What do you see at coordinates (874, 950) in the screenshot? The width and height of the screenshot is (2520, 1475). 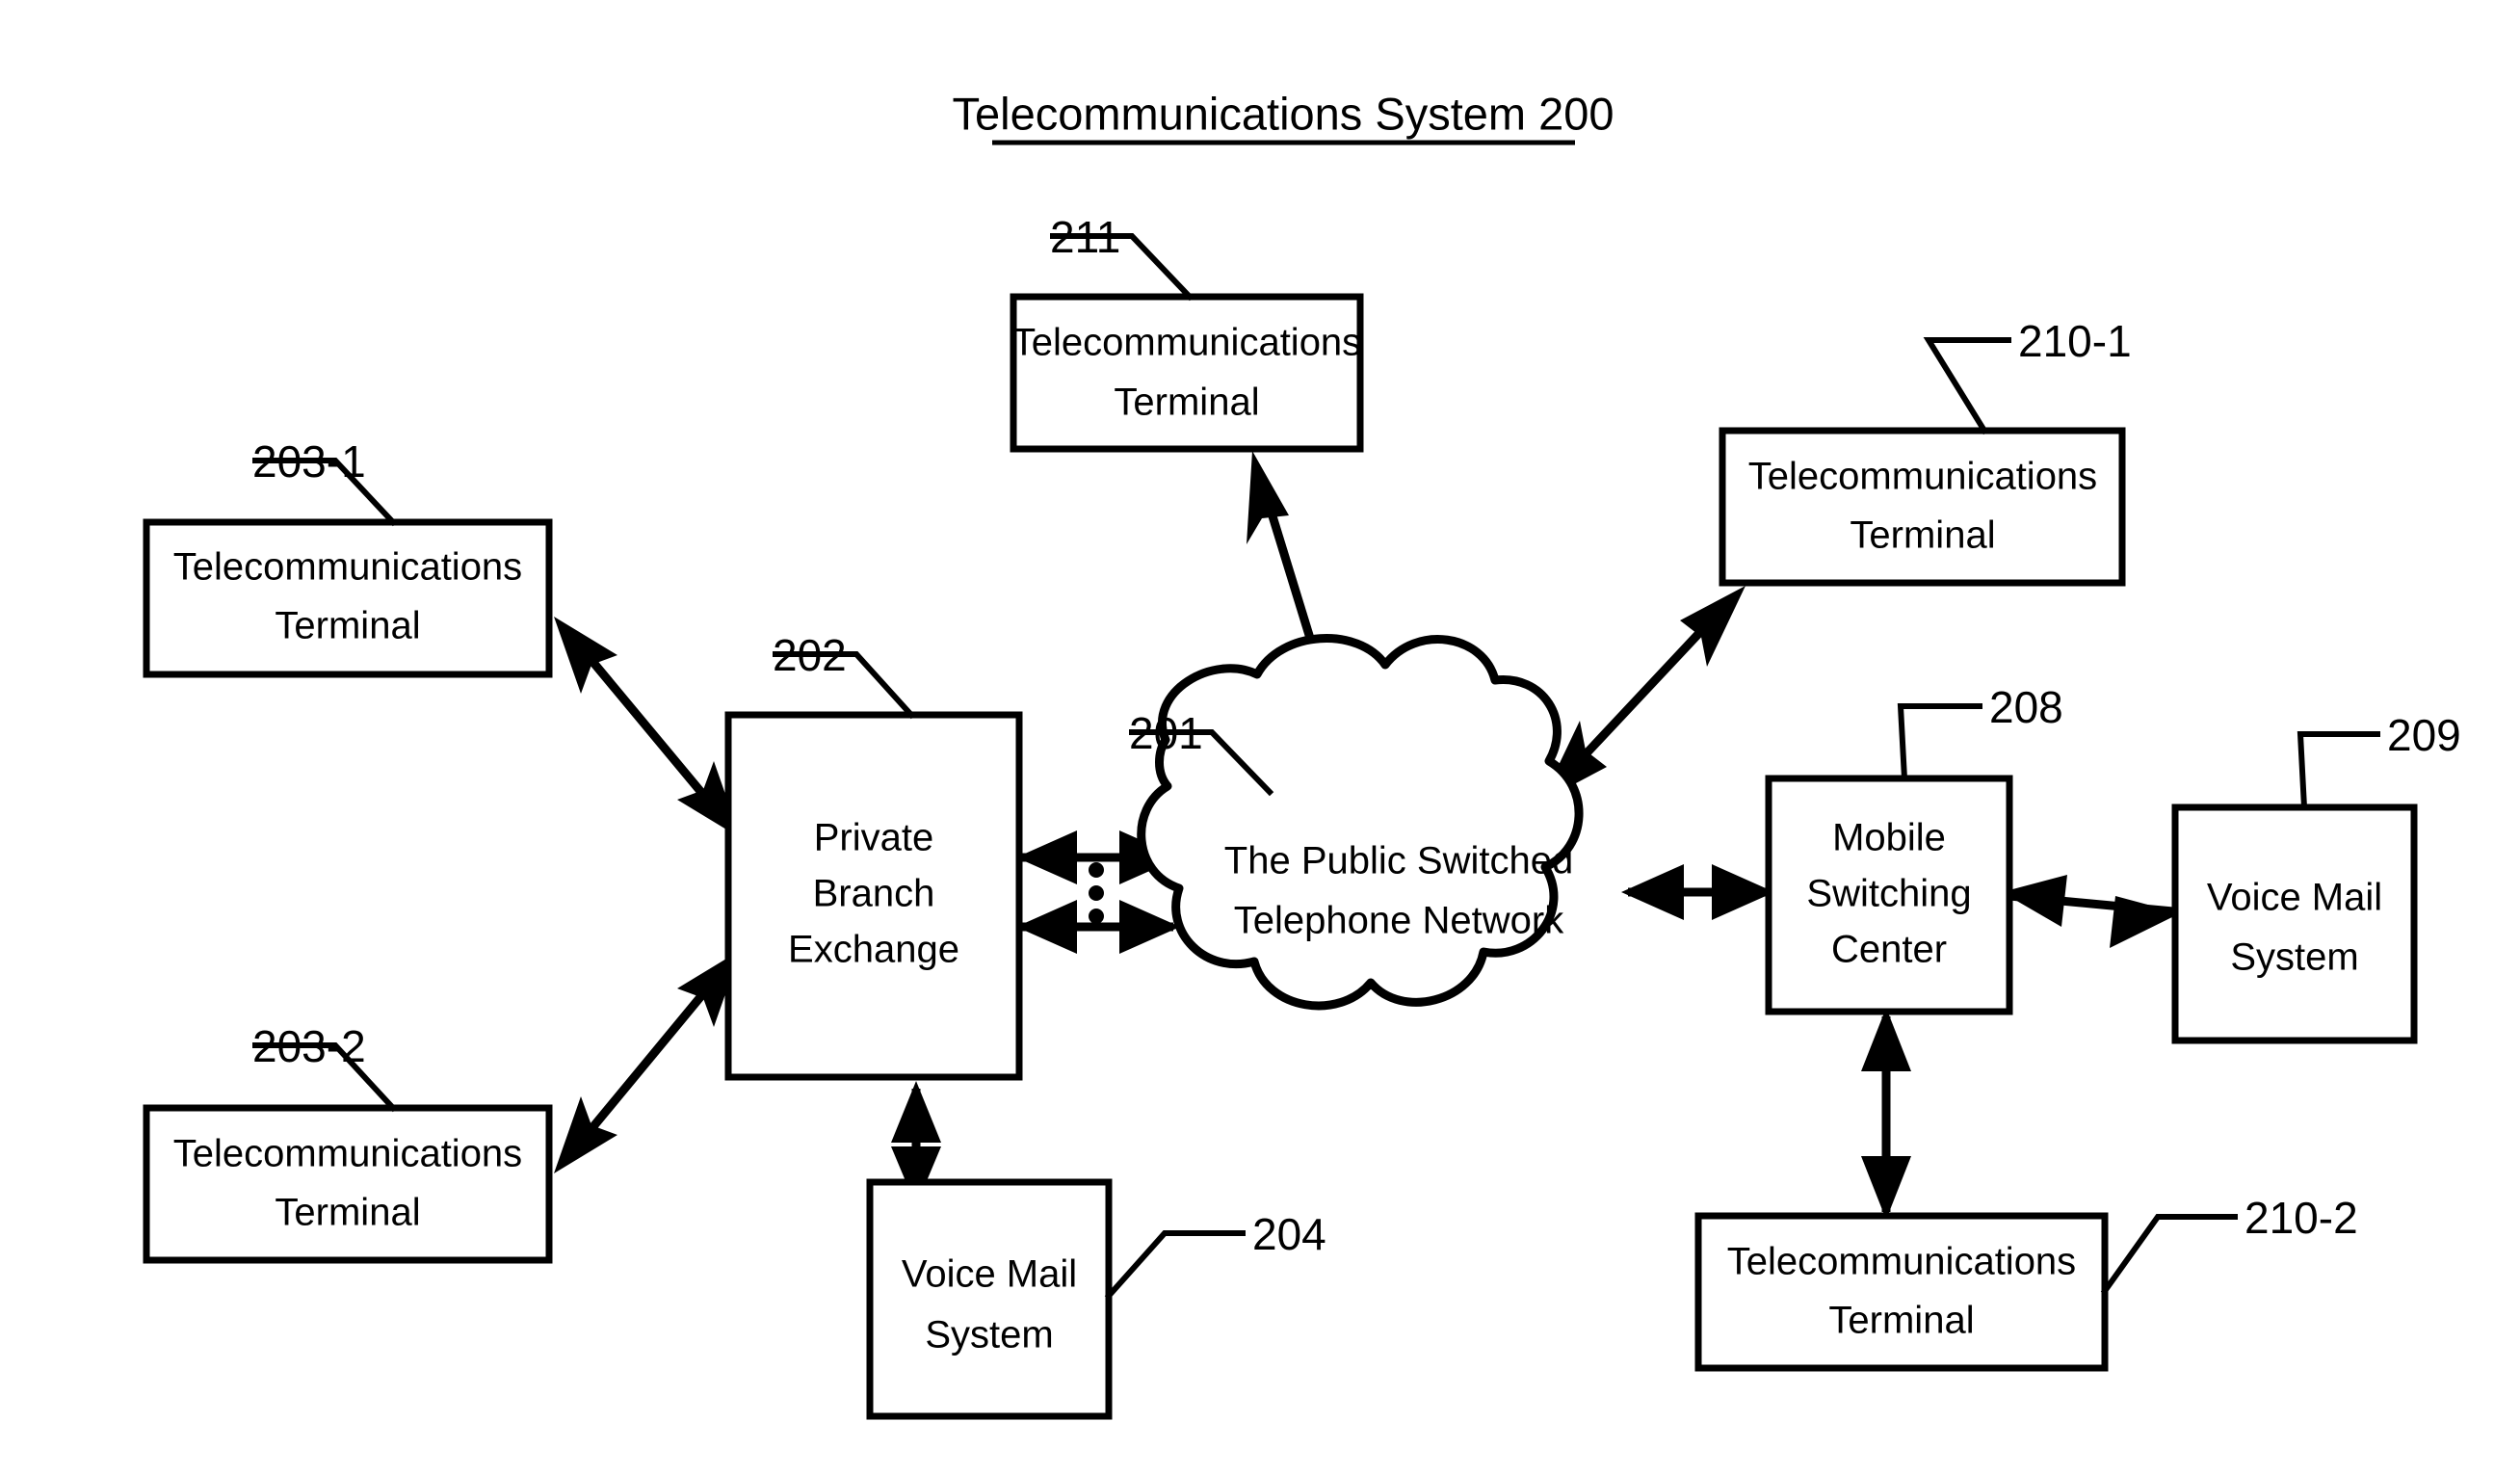 I see `node-label-line3: Exchange` at bounding box center [874, 950].